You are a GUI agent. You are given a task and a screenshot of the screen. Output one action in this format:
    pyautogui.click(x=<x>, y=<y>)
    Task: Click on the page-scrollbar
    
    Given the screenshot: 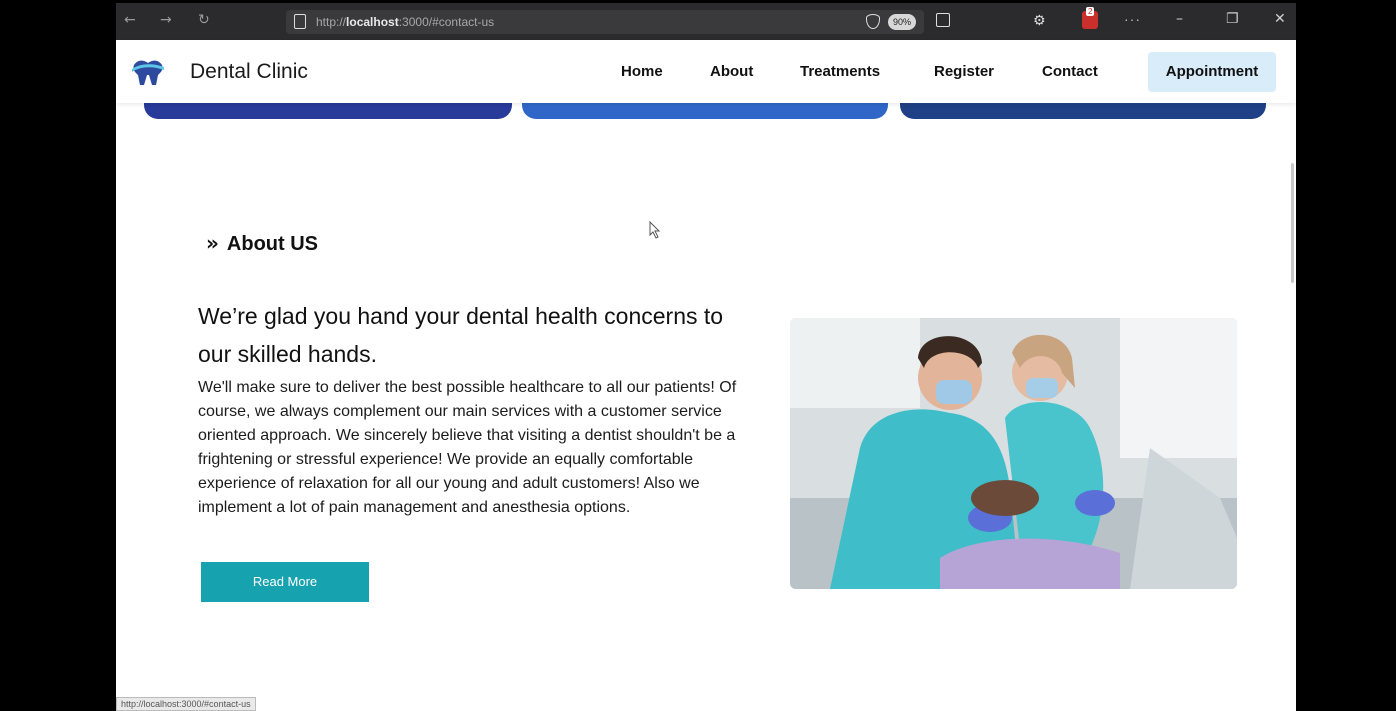 What is the action you would take?
    pyautogui.click(x=1292, y=223)
    